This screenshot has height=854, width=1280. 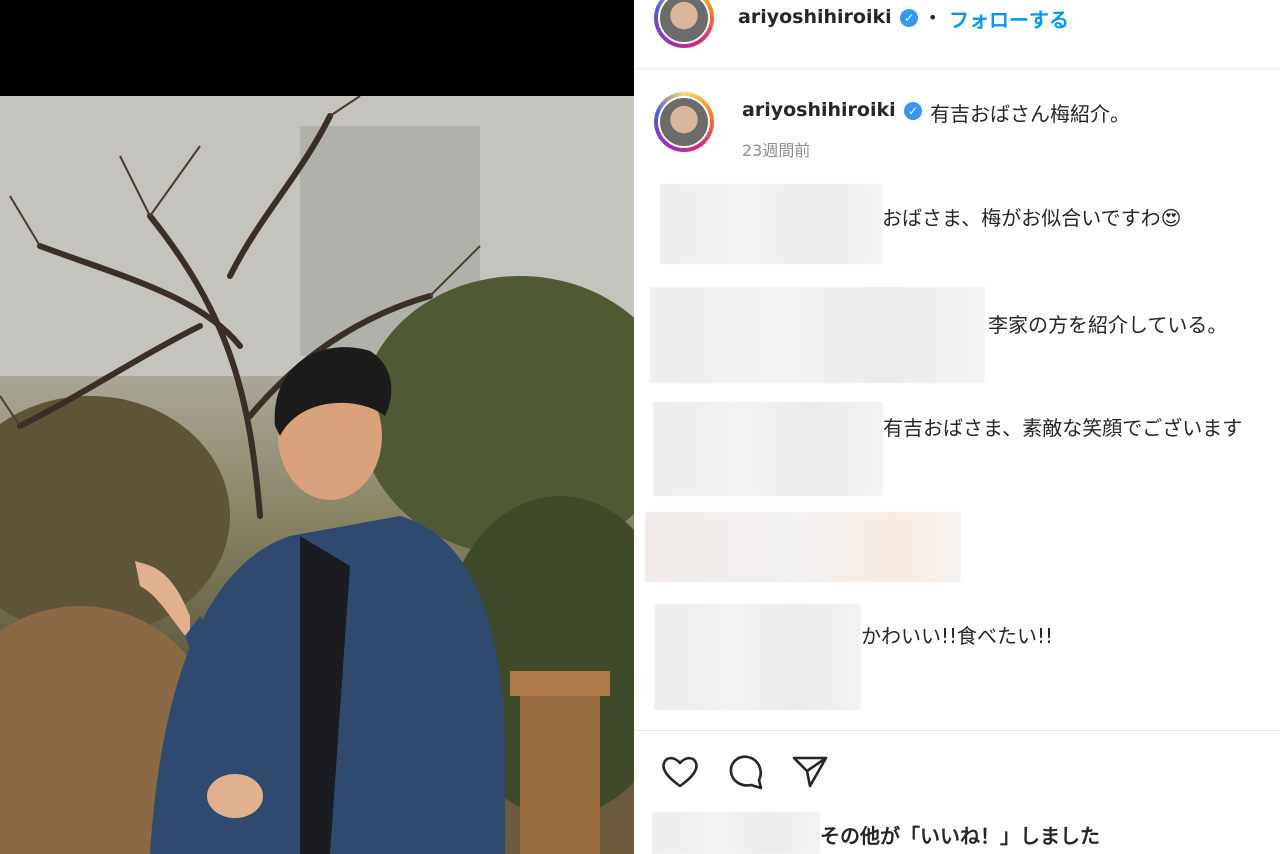 What do you see at coordinates (684, 122) in the screenshot?
I see `caption-avatar` at bounding box center [684, 122].